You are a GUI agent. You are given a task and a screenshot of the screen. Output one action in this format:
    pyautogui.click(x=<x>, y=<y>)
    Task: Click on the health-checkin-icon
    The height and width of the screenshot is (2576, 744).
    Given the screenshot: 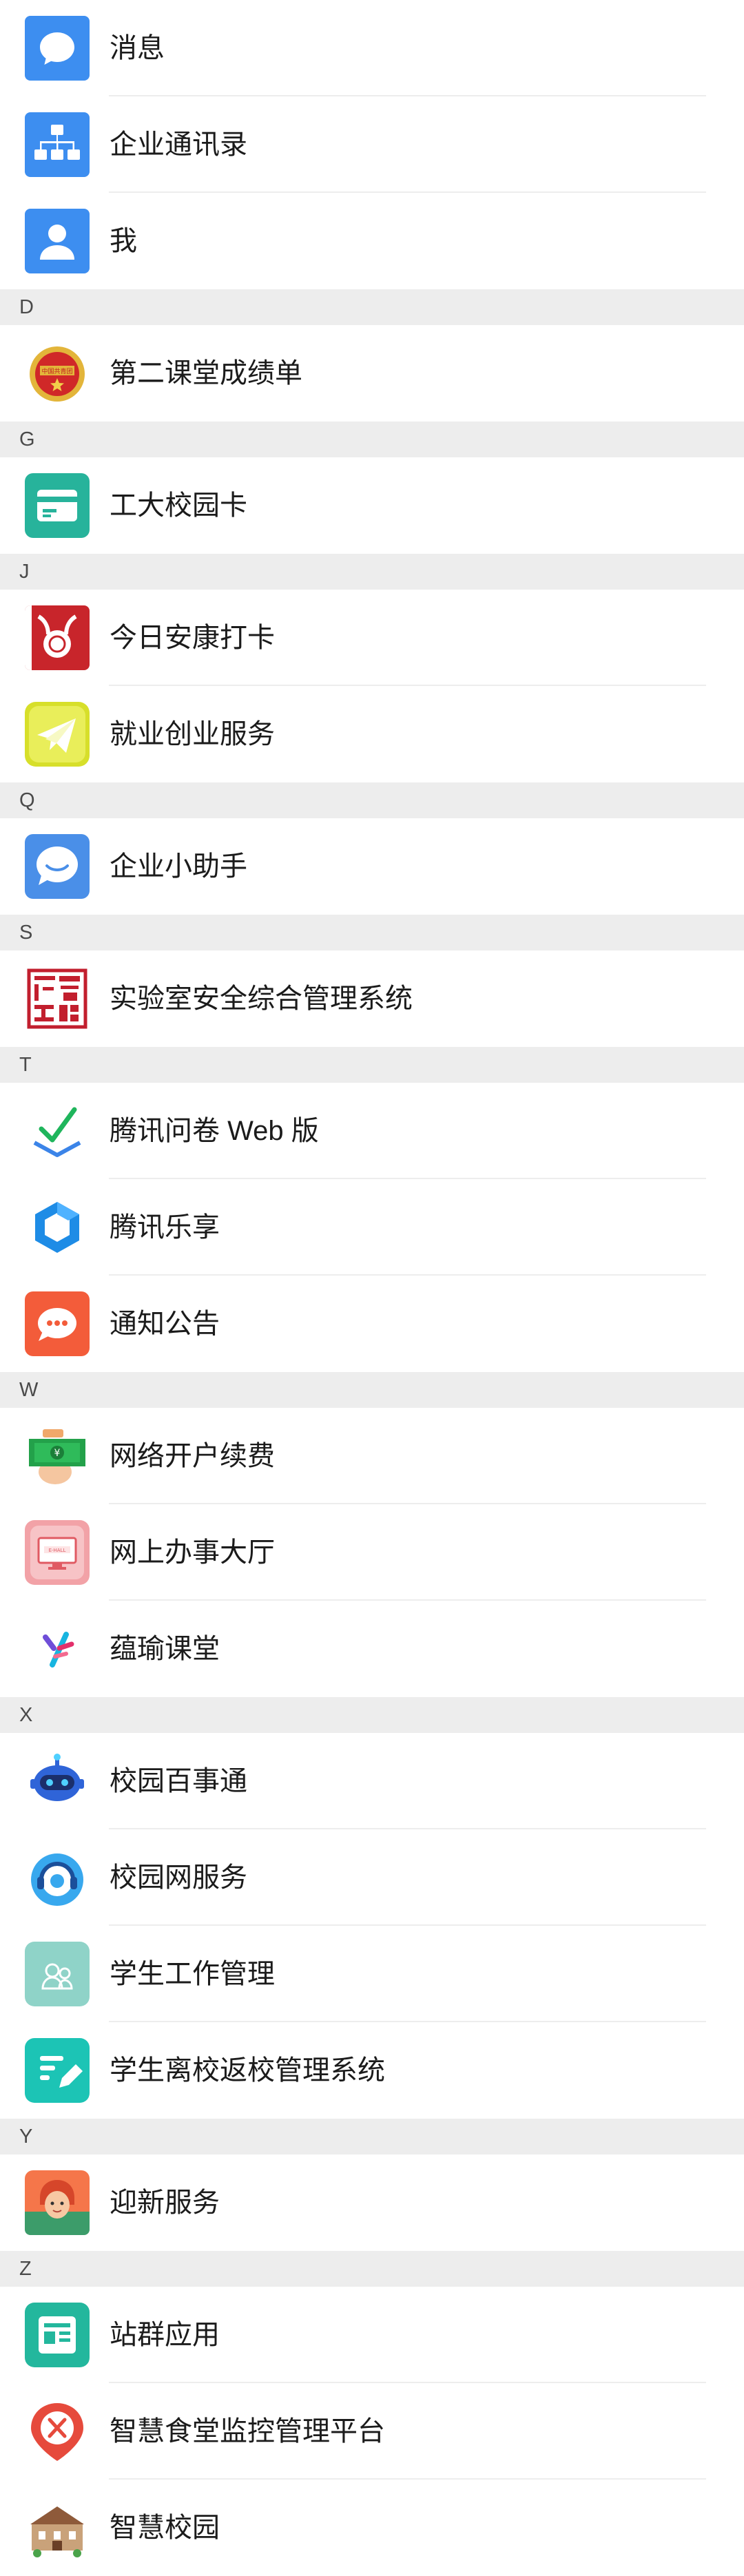 What is the action you would take?
    pyautogui.click(x=57, y=637)
    